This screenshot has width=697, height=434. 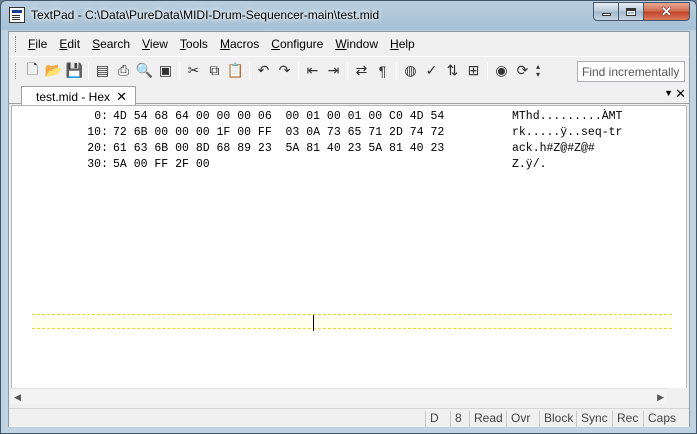 I want to click on print-preview-icon: 🔍, so click(x=144, y=71).